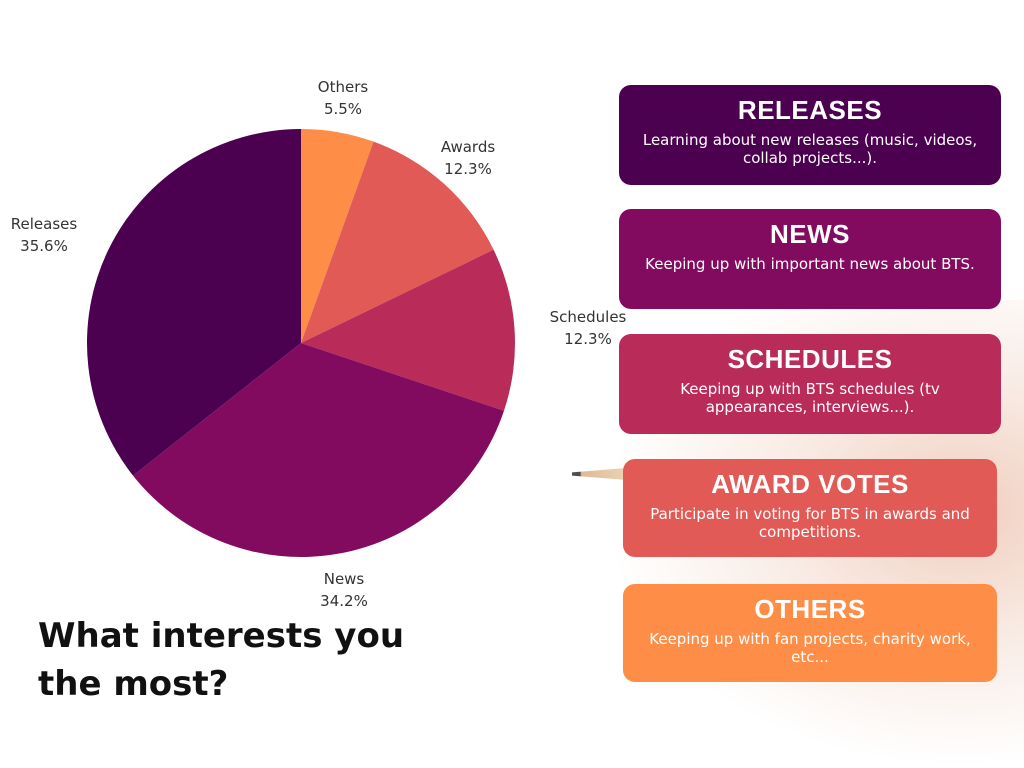 The height and width of the screenshot is (768, 1024). I want to click on slice-label-awards: Awards 12.3%, so click(468, 158).